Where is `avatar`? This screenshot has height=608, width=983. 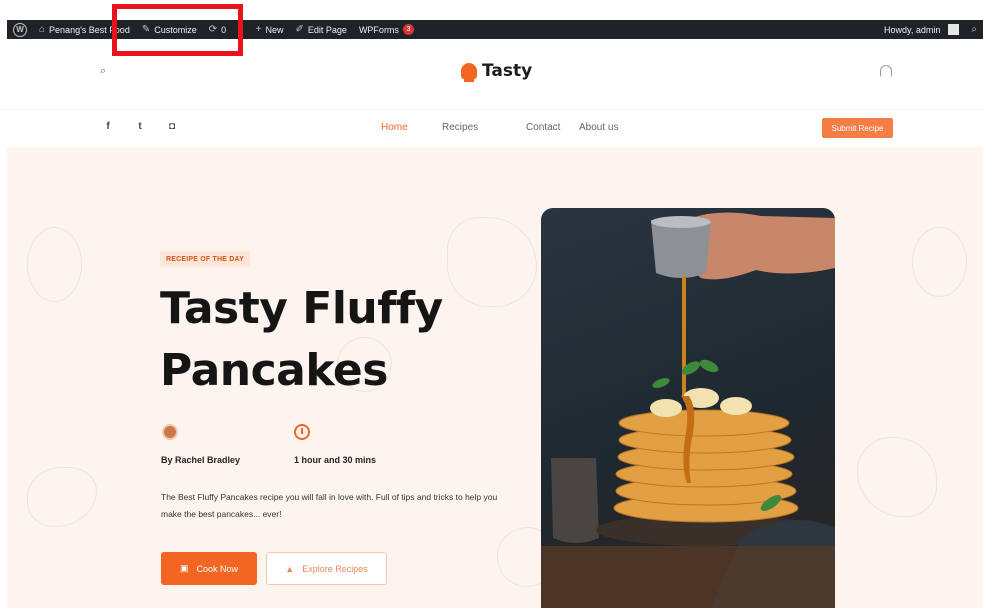 avatar is located at coordinates (954, 29).